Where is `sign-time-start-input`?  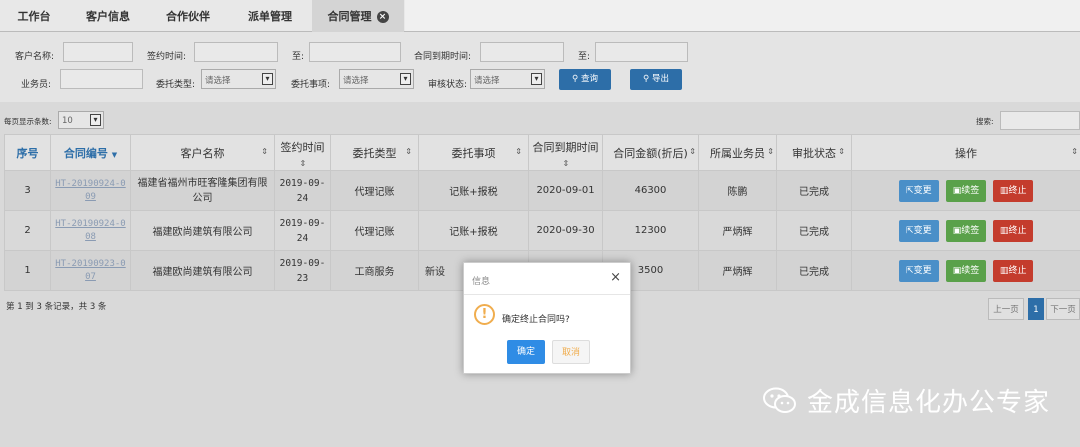
sign-time-start-input is located at coordinates (236, 52).